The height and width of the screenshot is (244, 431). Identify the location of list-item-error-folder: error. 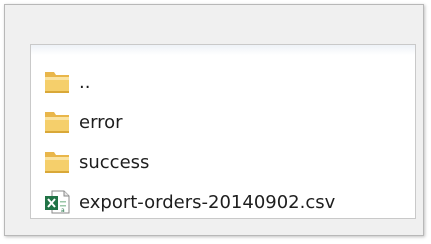
(189, 122).